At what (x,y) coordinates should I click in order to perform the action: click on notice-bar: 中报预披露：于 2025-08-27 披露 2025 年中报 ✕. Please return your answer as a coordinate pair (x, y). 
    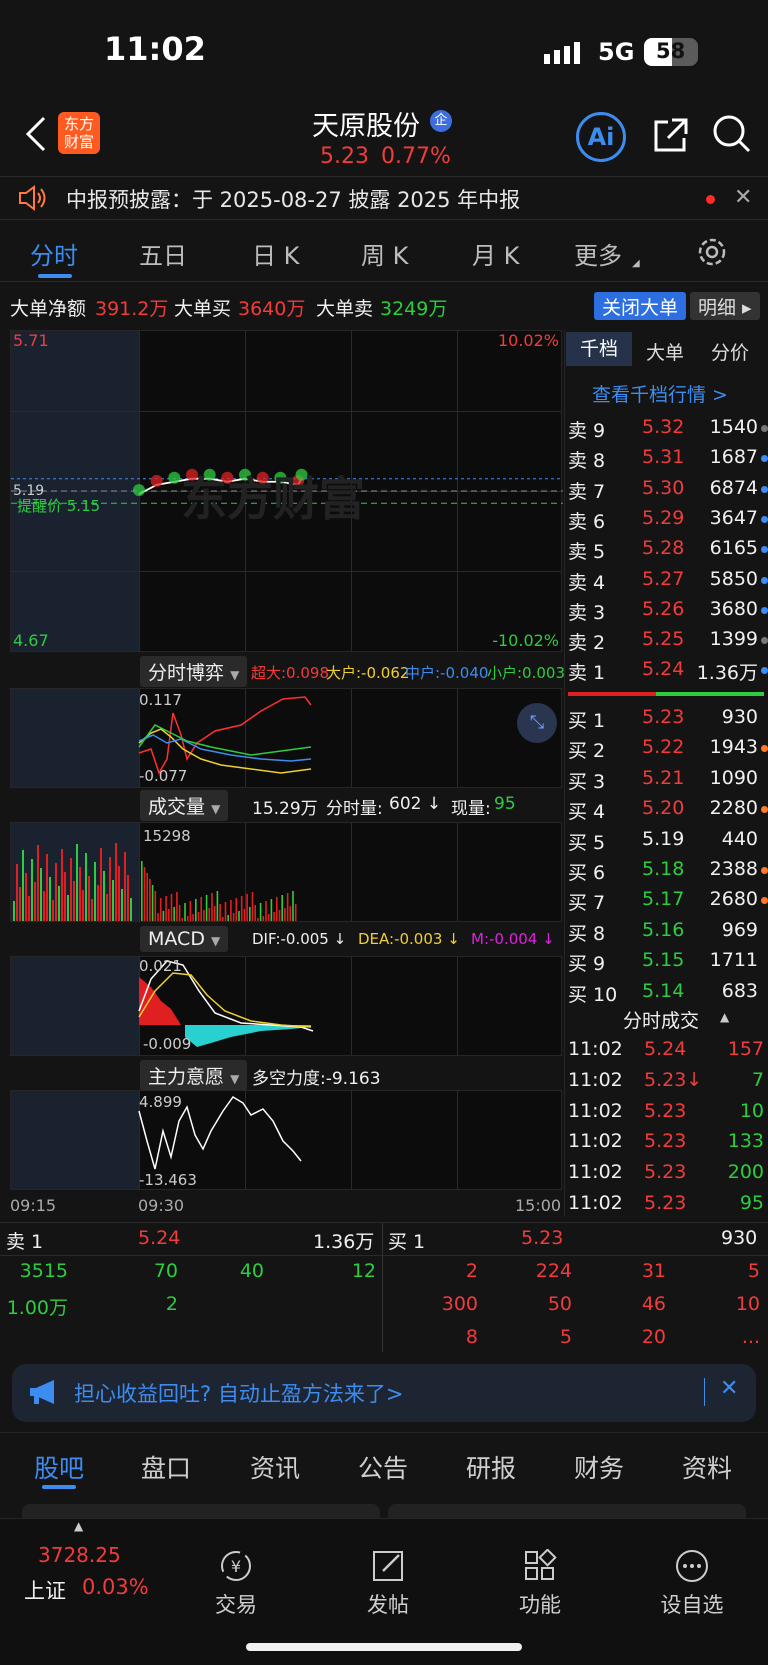
    Looking at the image, I should click on (384, 198).